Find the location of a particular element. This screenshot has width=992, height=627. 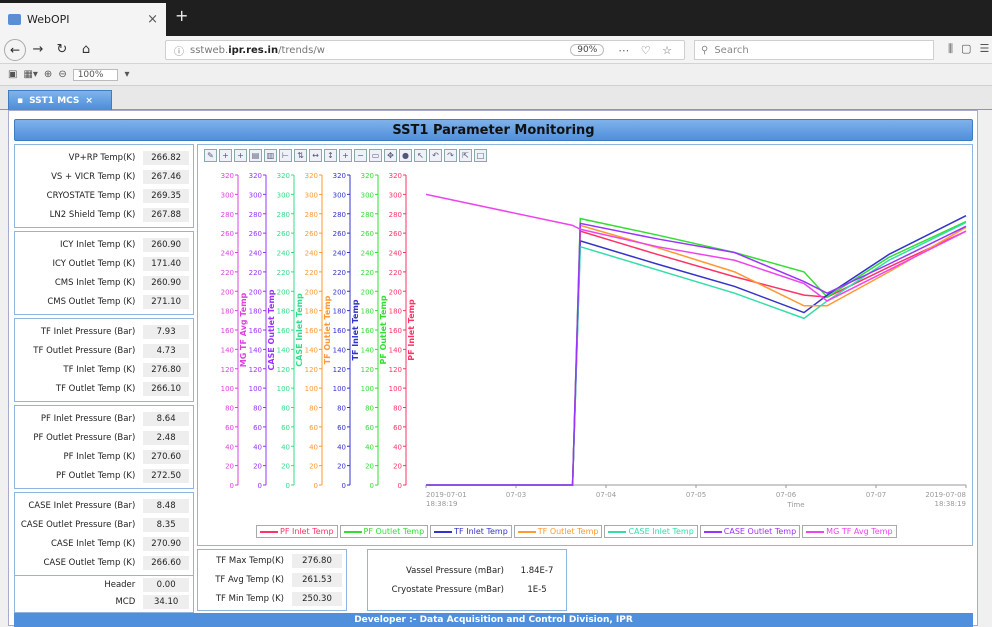

toolbar-icon: ▥ is located at coordinates (270, 155).